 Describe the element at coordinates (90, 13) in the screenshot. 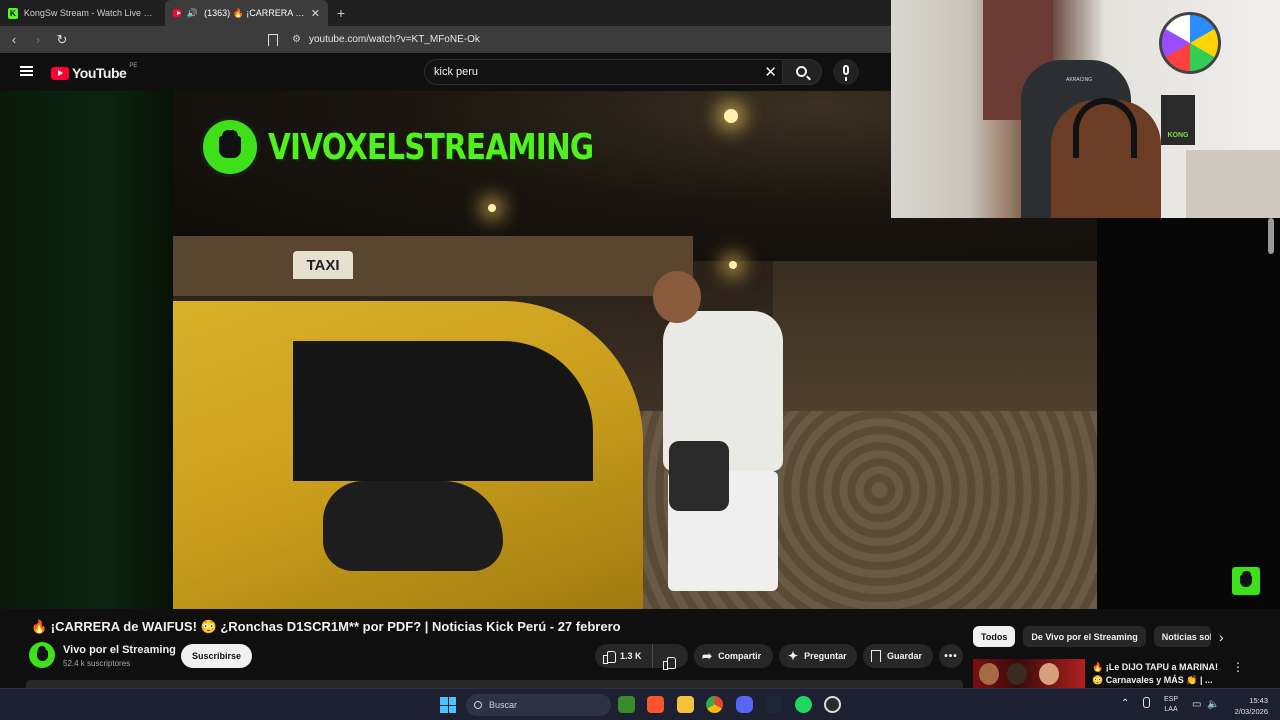

I see `tab-title: KongSw Stream - Watch Live on Kick` at that location.